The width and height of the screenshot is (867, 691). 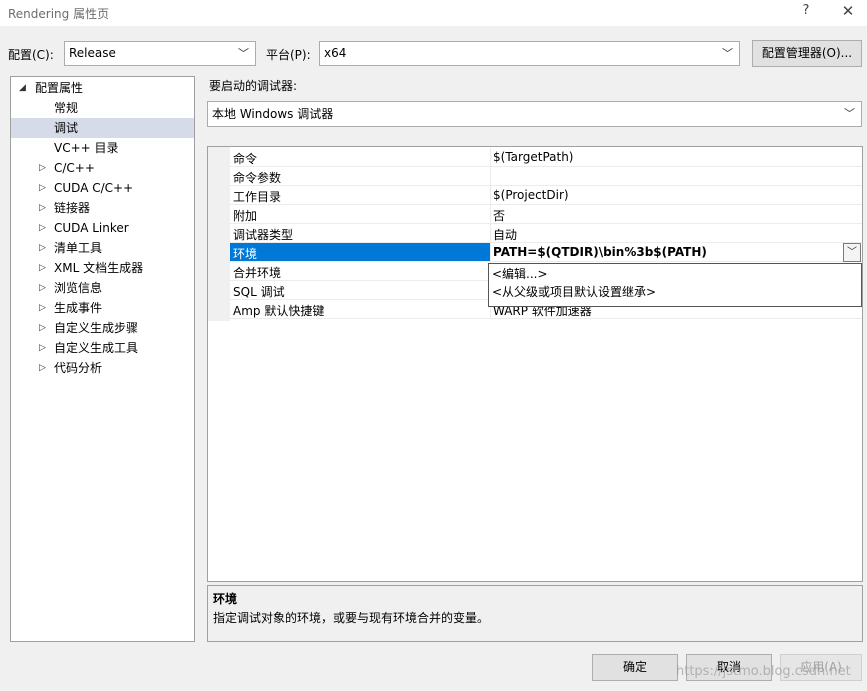 I want to click on tree-item: ▷ 清单工具, so click(x=102, y=248).